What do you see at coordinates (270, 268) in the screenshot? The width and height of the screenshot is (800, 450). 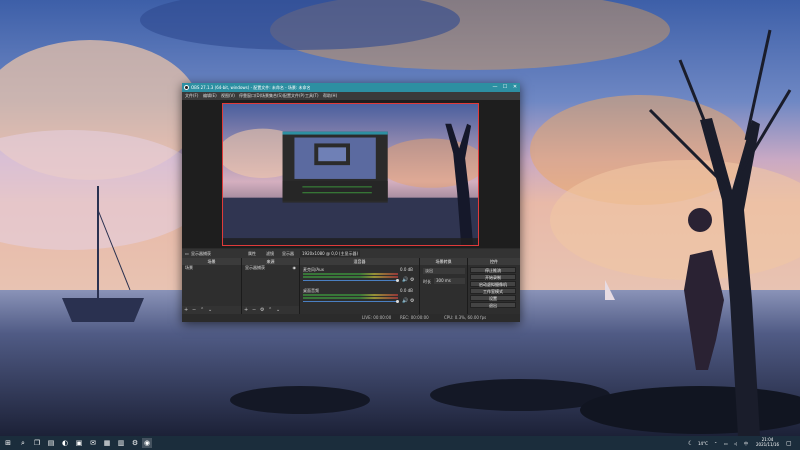 I see `source-item: 显示器捕获 ◉` at bounding box center [270, 268].